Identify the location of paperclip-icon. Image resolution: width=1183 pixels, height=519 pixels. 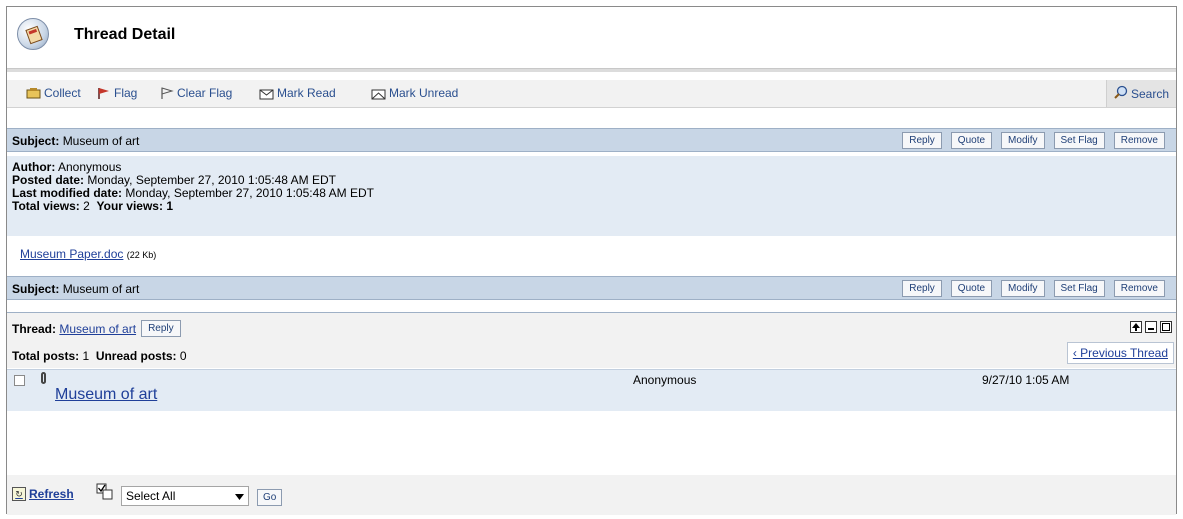
(43, 378).